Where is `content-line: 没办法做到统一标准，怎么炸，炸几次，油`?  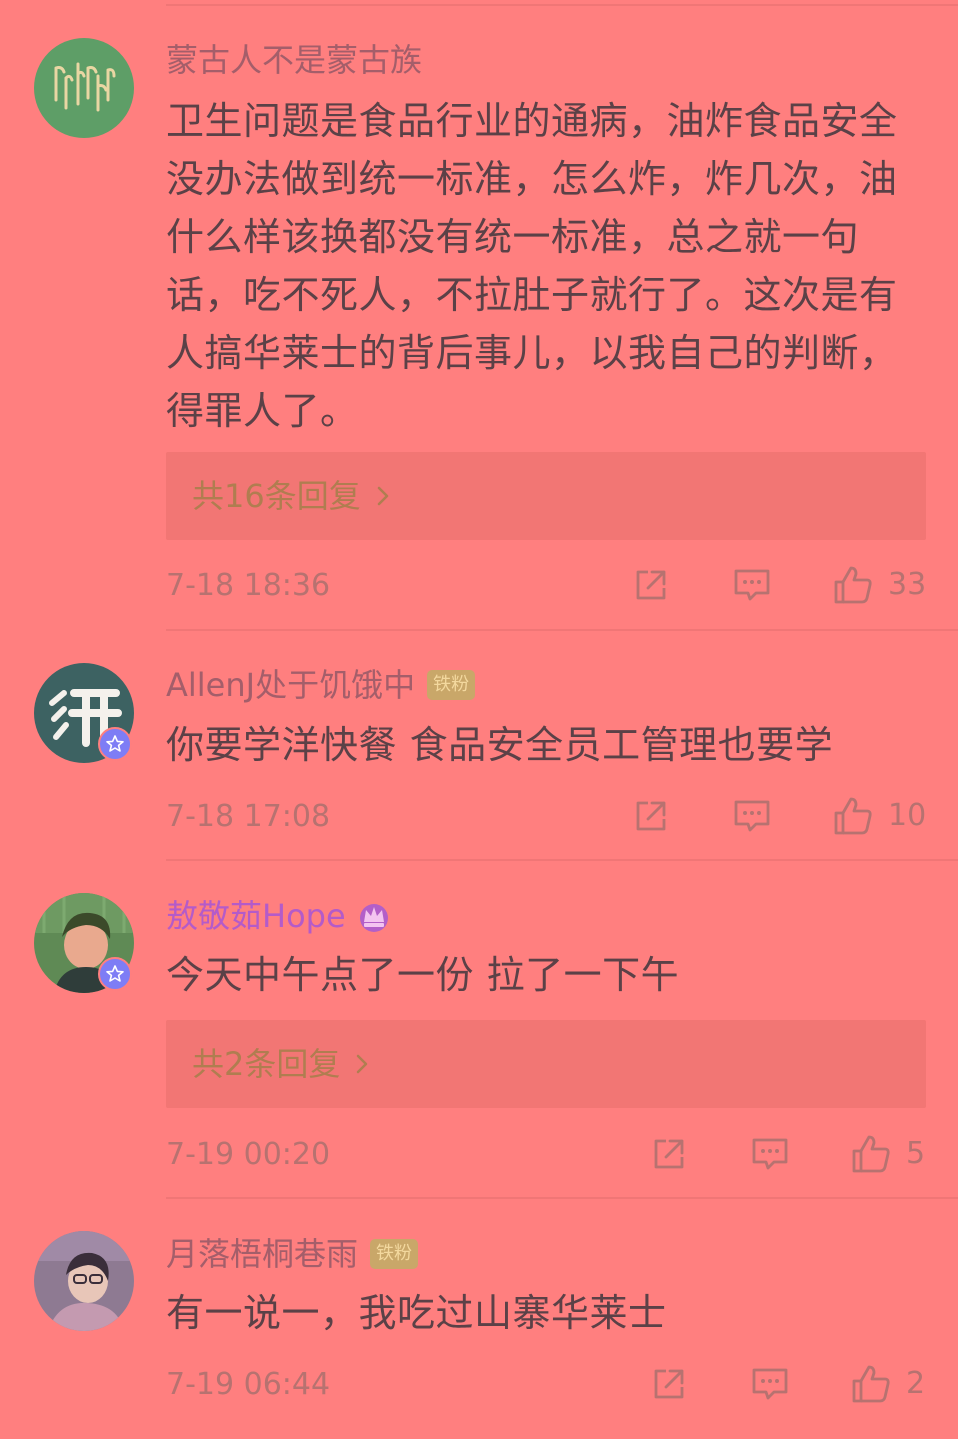 content-line: 没办法做到统一标准，怎么炸，炸几次，油 is located at coordinates (532, 179).